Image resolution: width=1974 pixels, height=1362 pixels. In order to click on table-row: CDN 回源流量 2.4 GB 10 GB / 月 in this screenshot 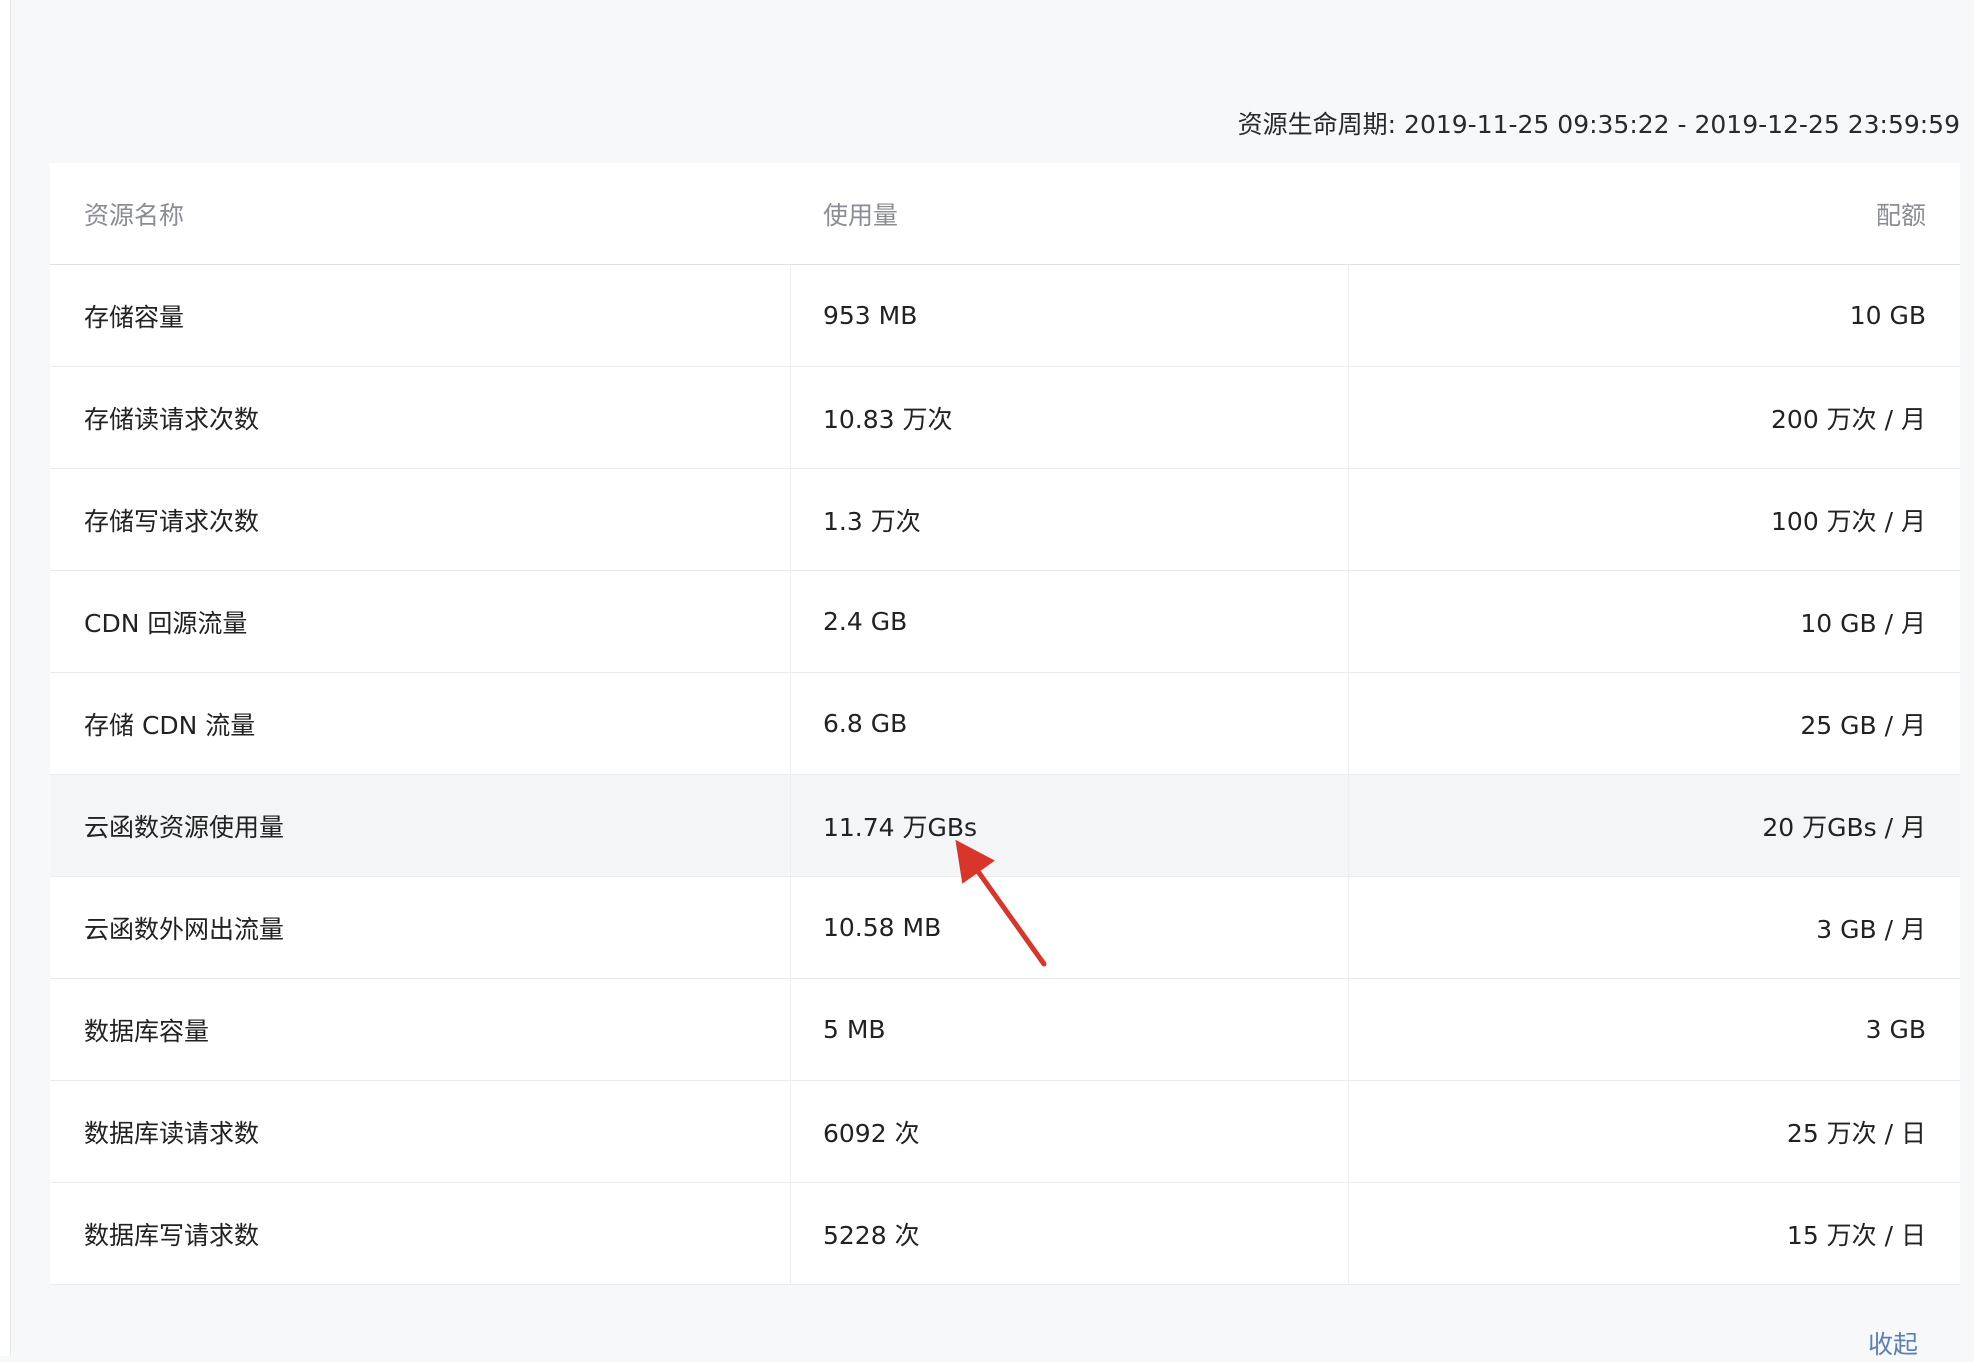, I will do `click(1005, 622)`.